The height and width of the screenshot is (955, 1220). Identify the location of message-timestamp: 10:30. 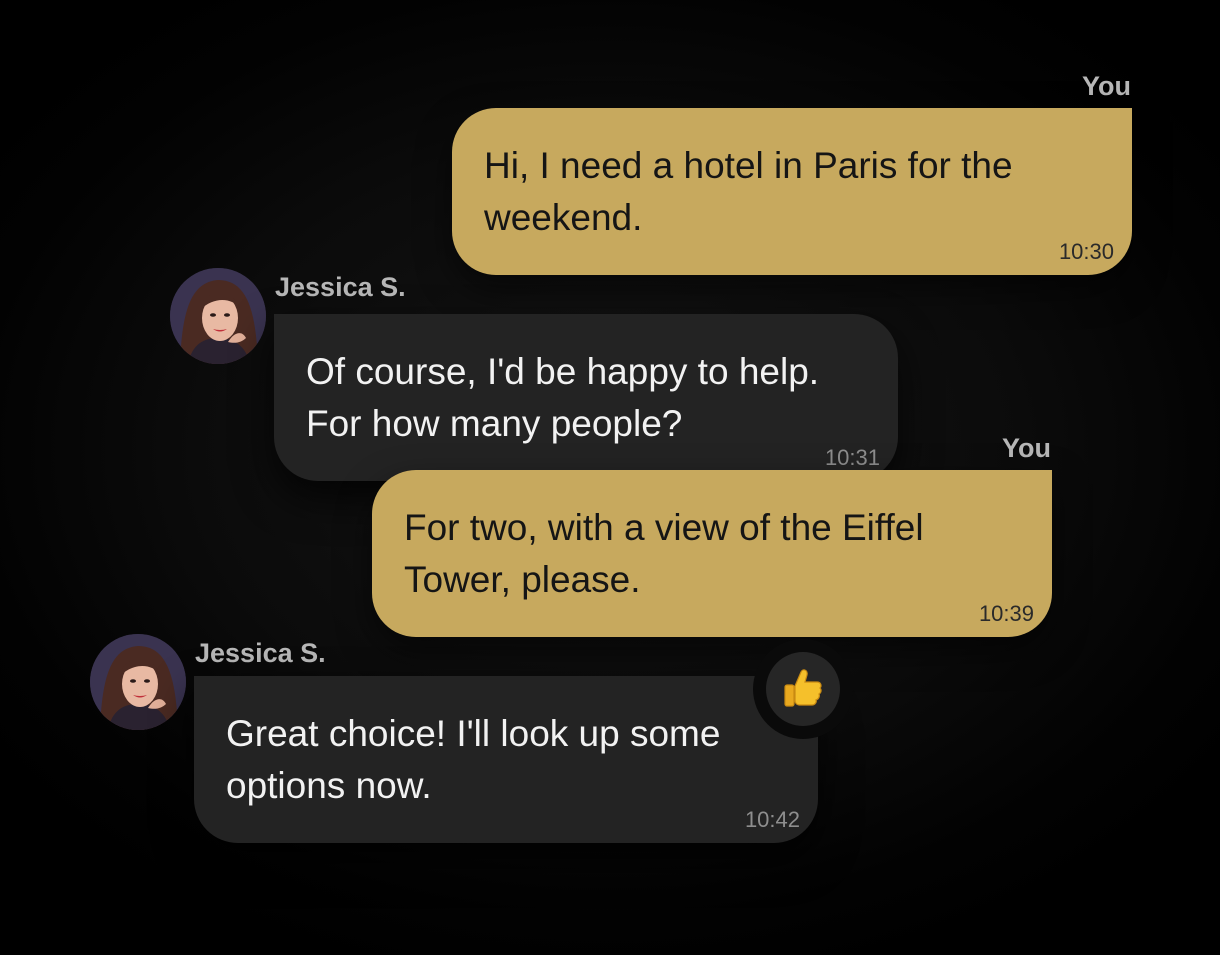
(1086, 251).